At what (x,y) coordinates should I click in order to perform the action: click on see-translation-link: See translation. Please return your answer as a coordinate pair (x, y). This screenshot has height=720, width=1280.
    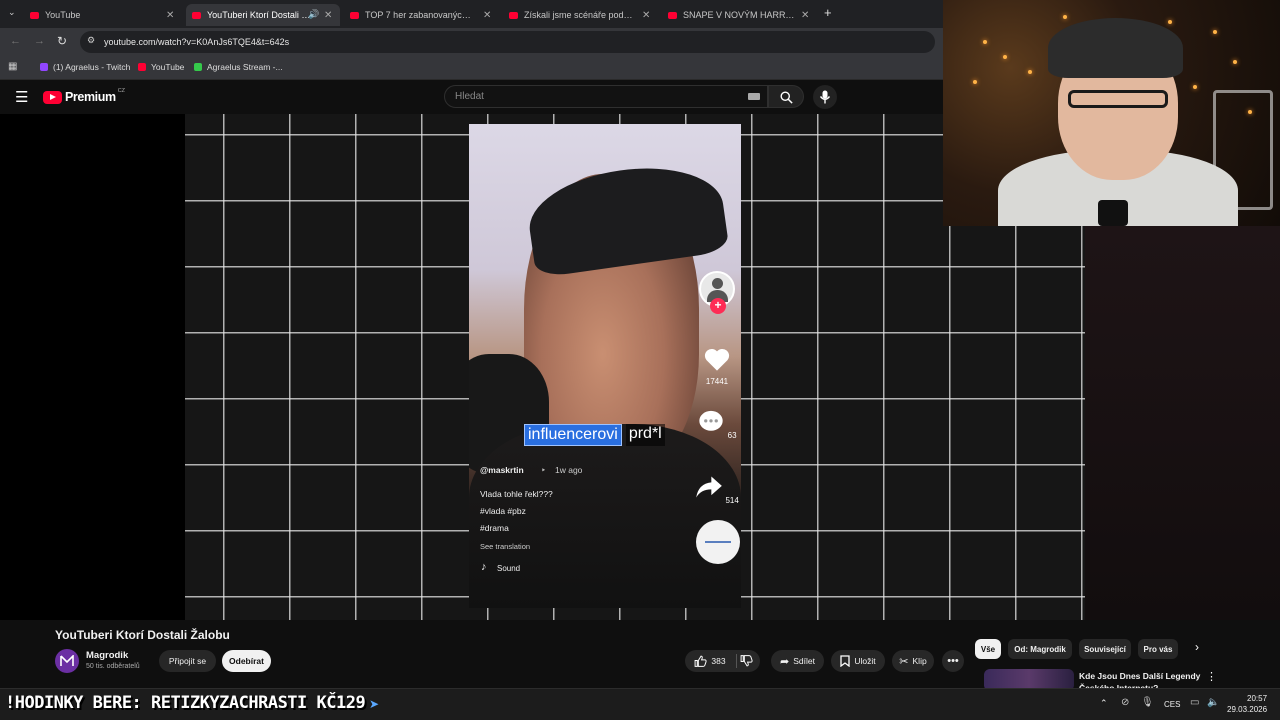
    Looking at the image, I should click on (505, 546).